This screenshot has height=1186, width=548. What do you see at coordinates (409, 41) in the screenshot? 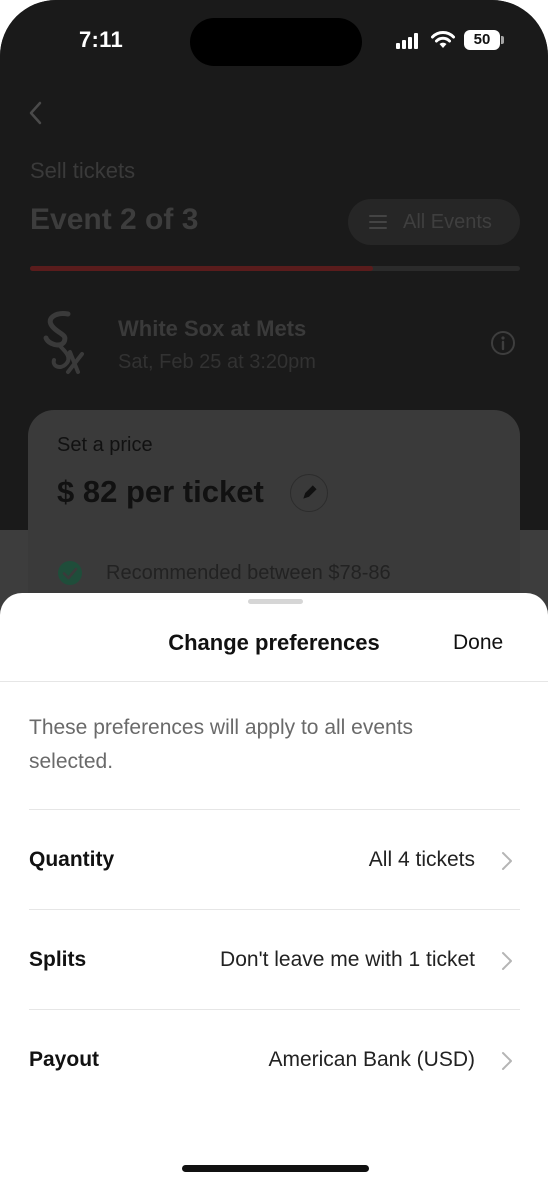
I see `cellular-signal-icon` at bounding box center [409, 41].